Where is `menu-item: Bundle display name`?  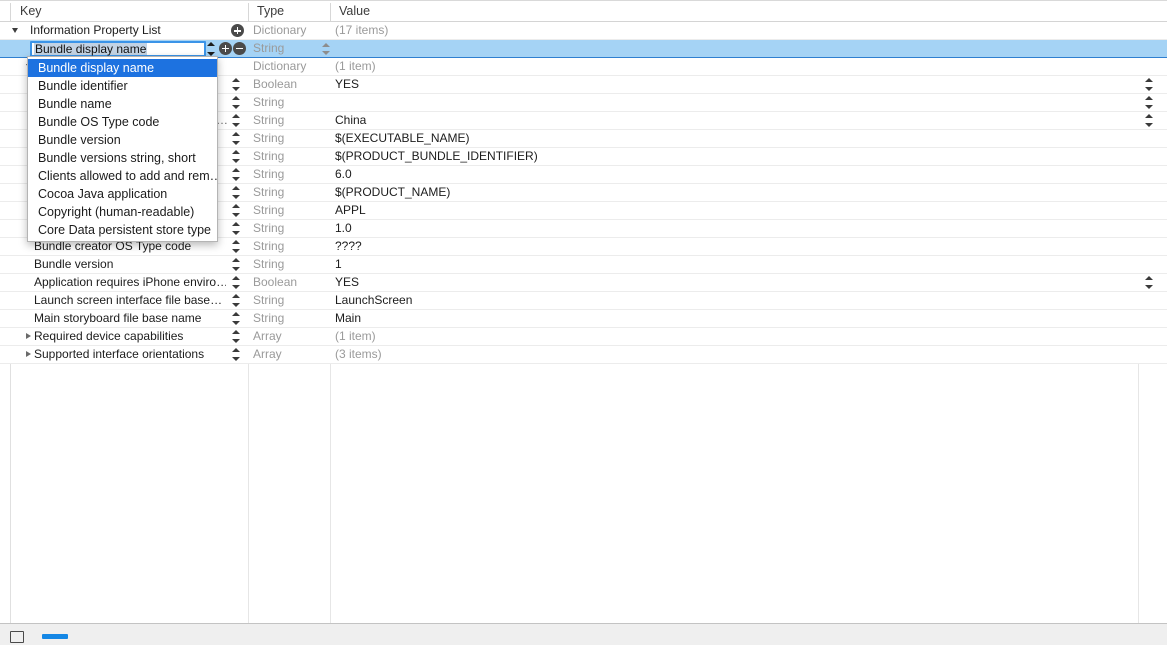
menu-item: Bundle display name is located at coordinates (122, 68).